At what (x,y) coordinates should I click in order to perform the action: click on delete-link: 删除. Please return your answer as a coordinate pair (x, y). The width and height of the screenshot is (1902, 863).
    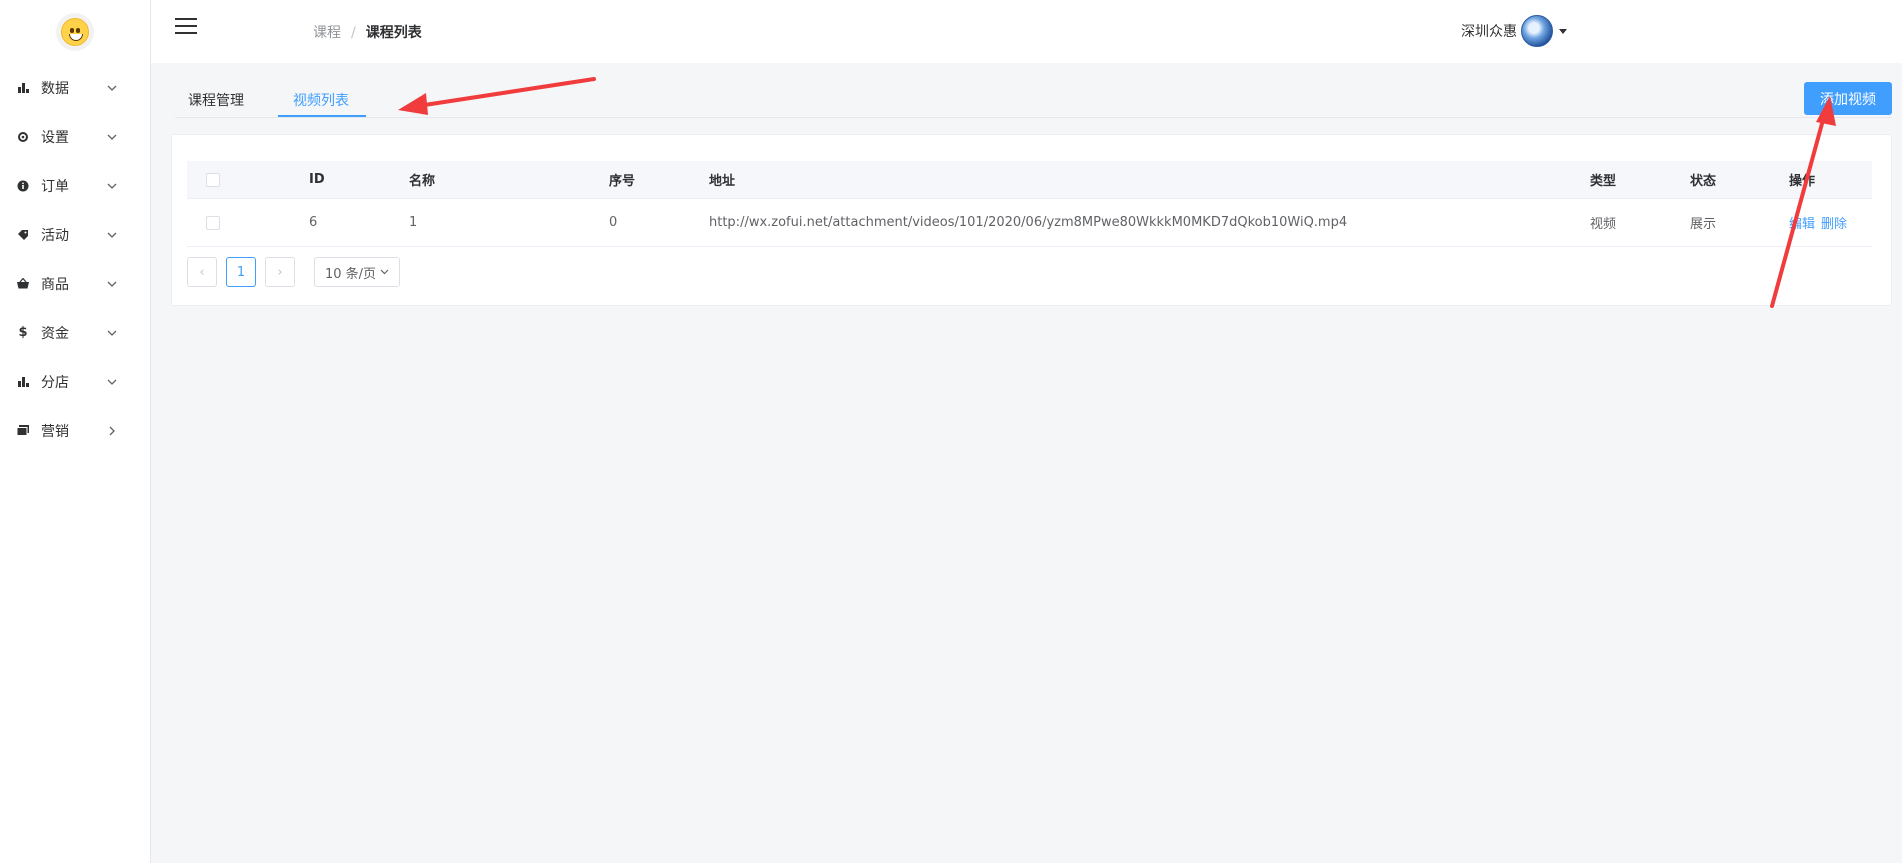
    Looking at the image, I should click on (1834, 222).